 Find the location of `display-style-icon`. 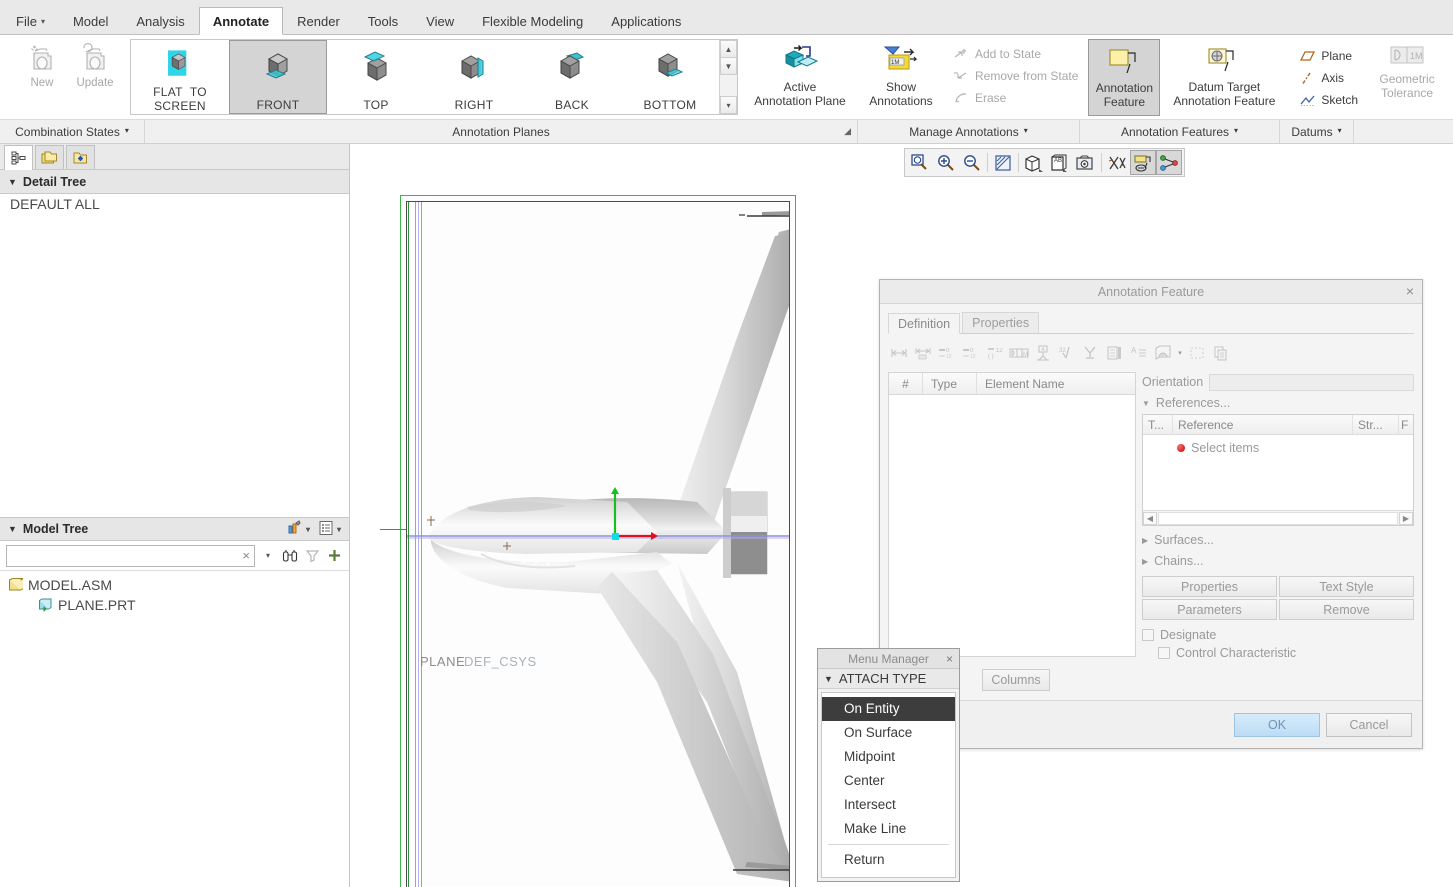

display-style-icon is located at coordinates (1034, 162).